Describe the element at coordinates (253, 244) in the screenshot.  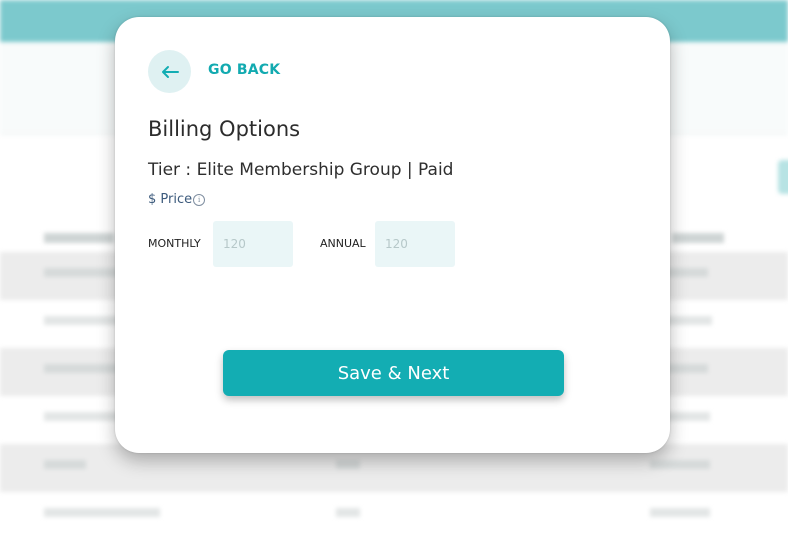
I see `monthly-price-input` at that location.